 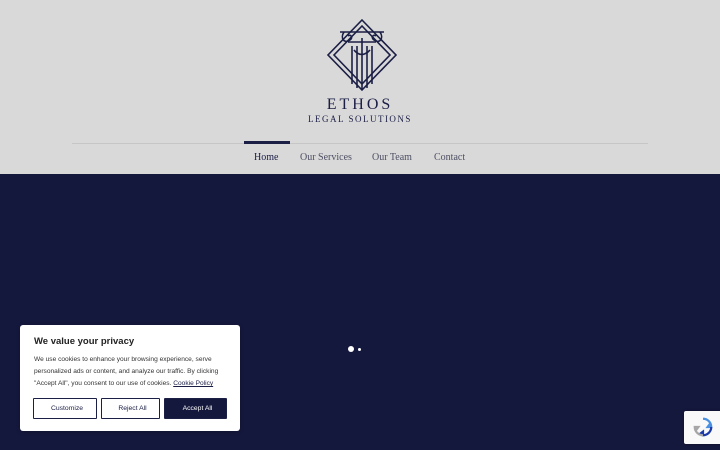 I want to click on nav-item-contact: Contact, so click(x=449, y=157).